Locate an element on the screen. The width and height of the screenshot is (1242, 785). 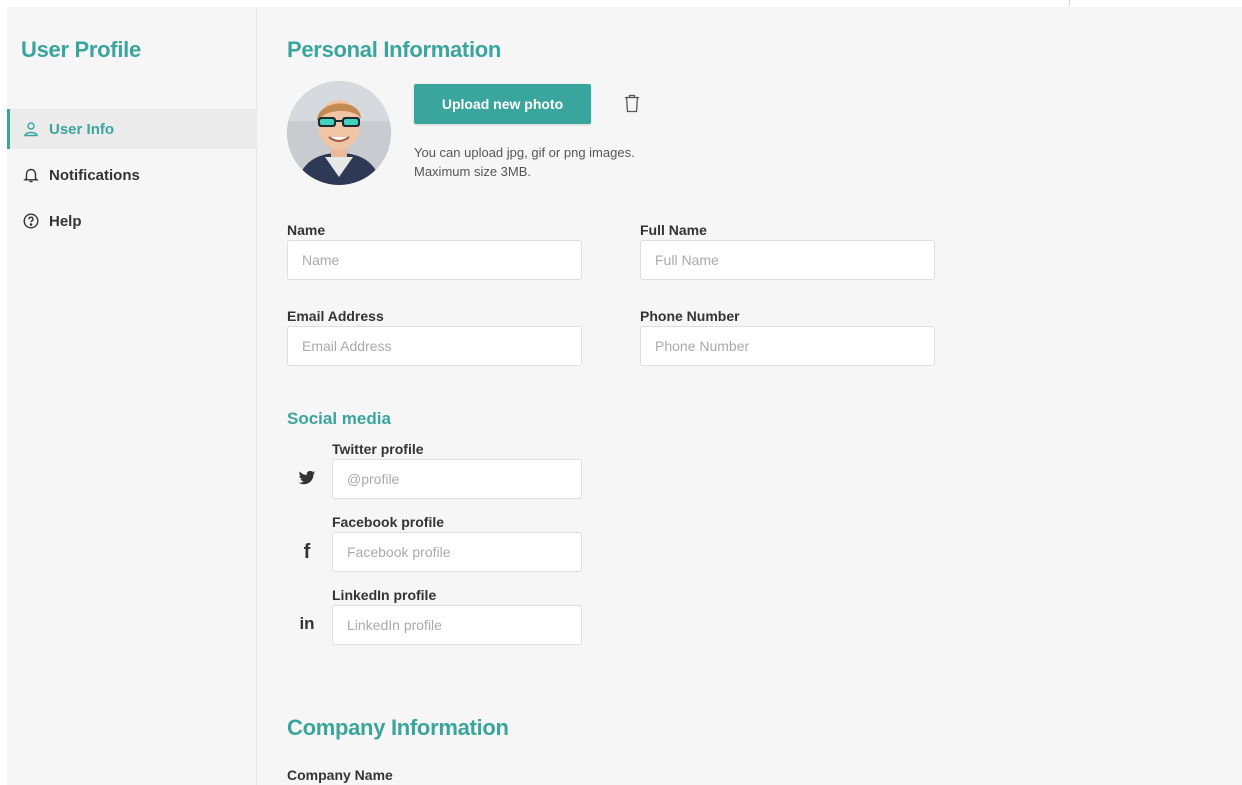
upload-help-line: You can upload jpg, gif or png images. is located at coordinates (524, 152).